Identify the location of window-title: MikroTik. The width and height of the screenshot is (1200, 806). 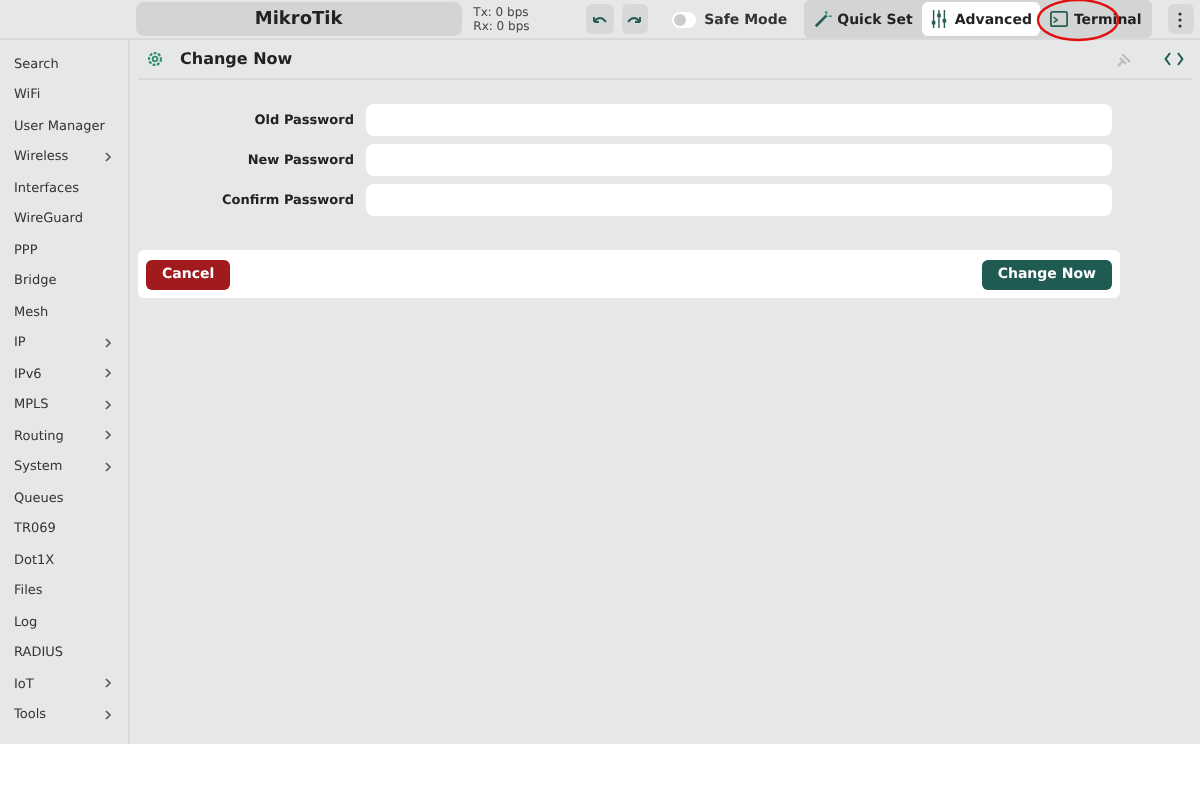
(299, 19).